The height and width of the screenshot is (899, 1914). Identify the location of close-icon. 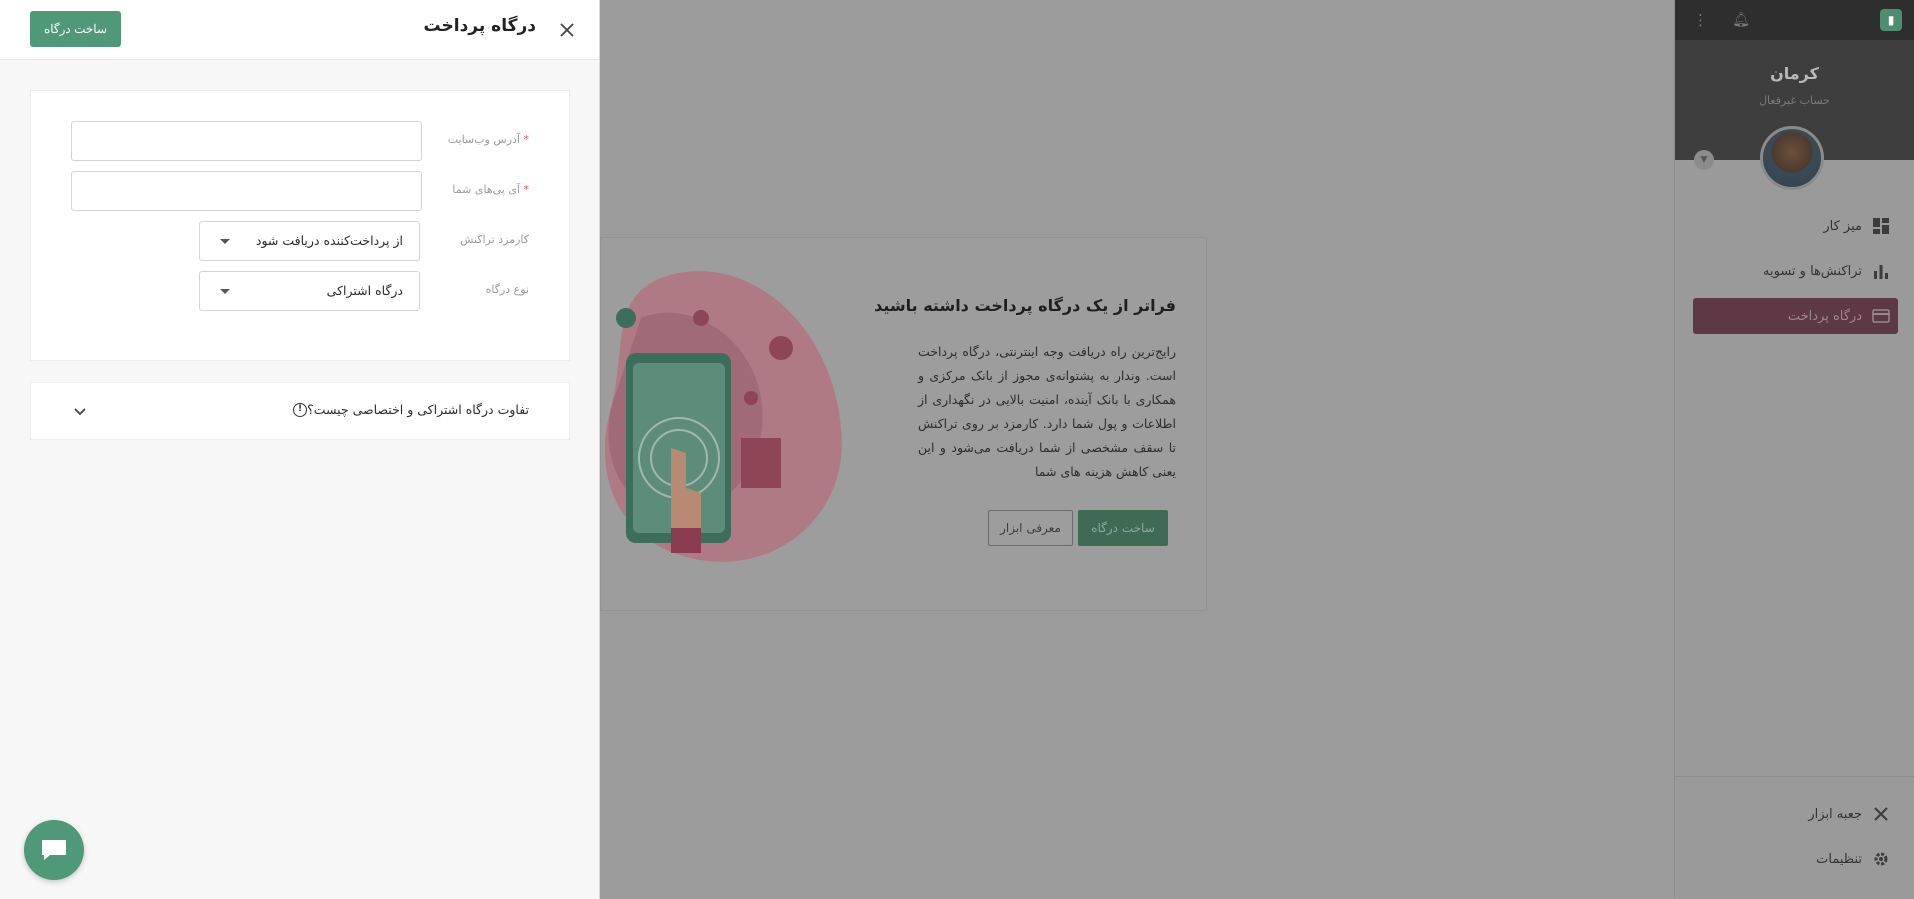
(567, 30).